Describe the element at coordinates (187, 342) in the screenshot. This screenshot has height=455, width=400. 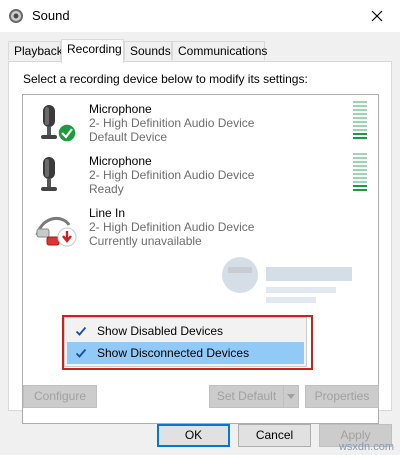
I see `annotation-highlight-box` at that location.